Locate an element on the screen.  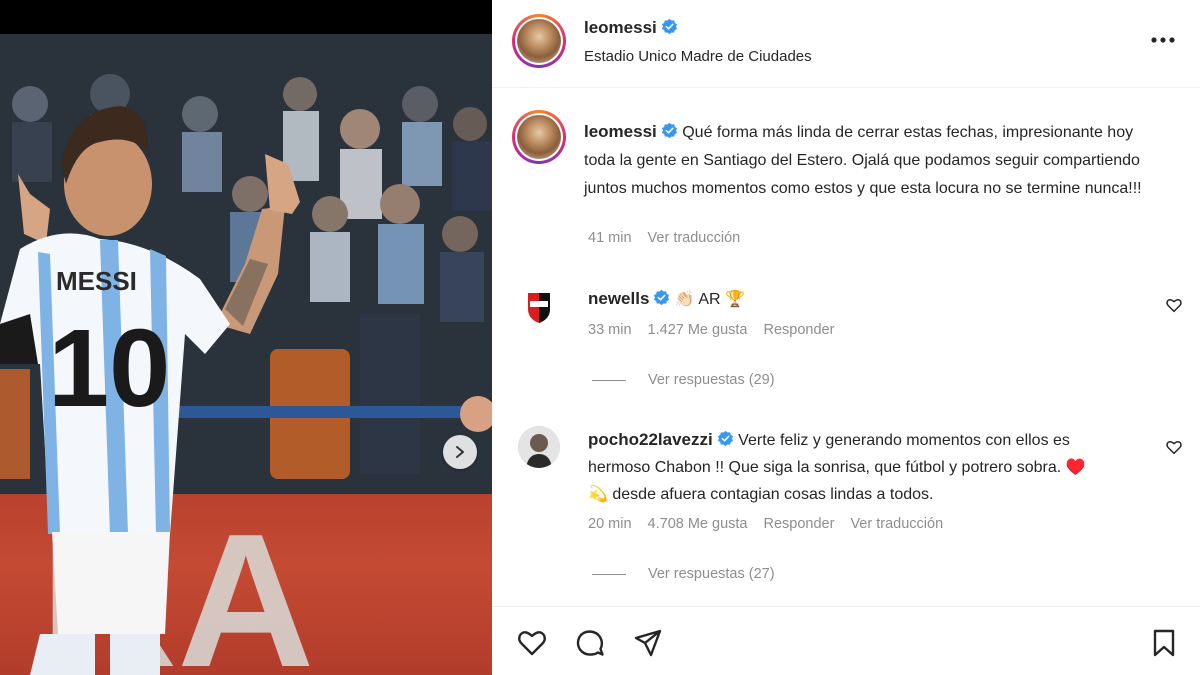
view-replies-label: Ver respuestas (29) is located at coordinates (711, 380).